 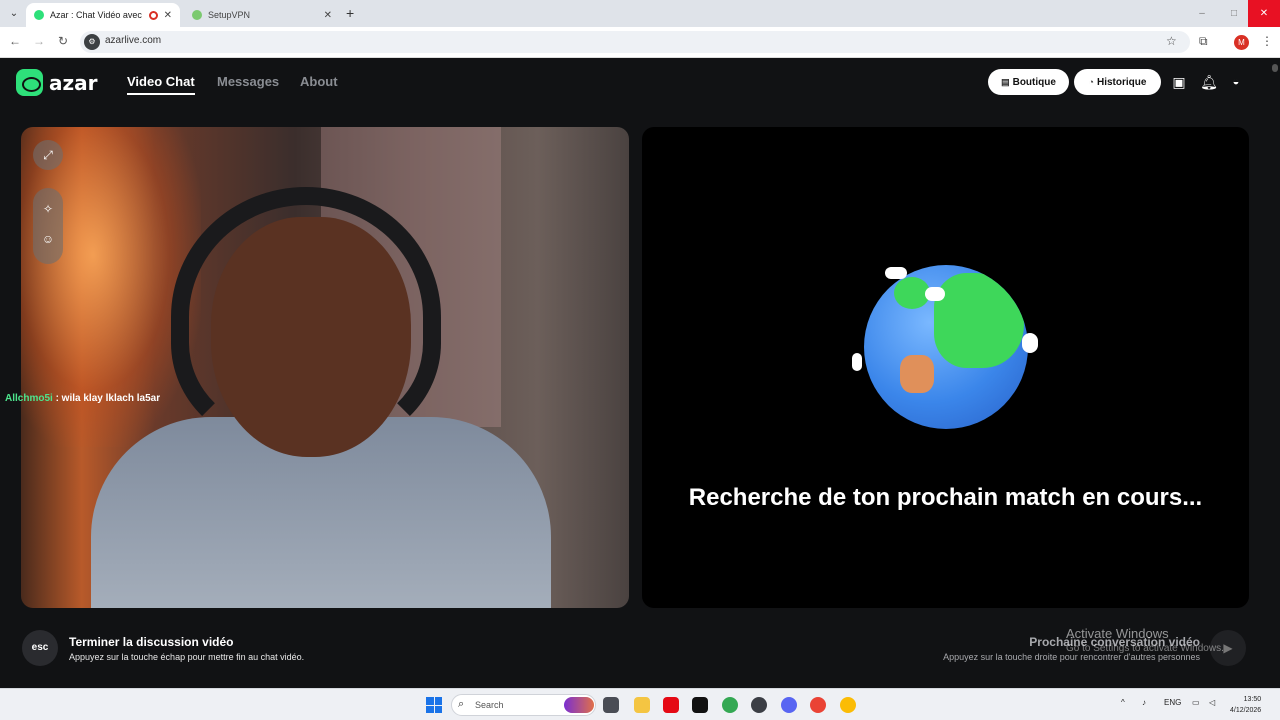 I want to click on emoji-icon: ☺, so click(x=48, y=239).